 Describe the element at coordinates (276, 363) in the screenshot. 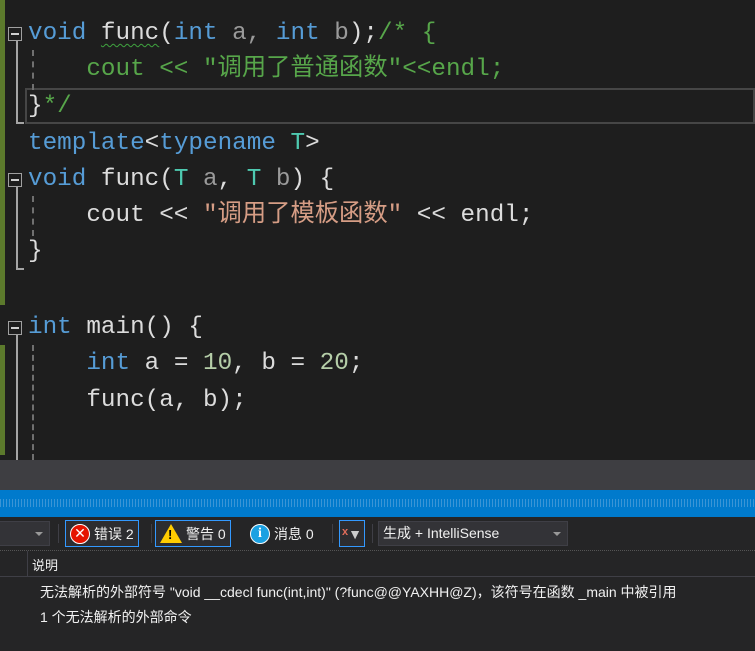

I see `code-token: , b =` at that location.